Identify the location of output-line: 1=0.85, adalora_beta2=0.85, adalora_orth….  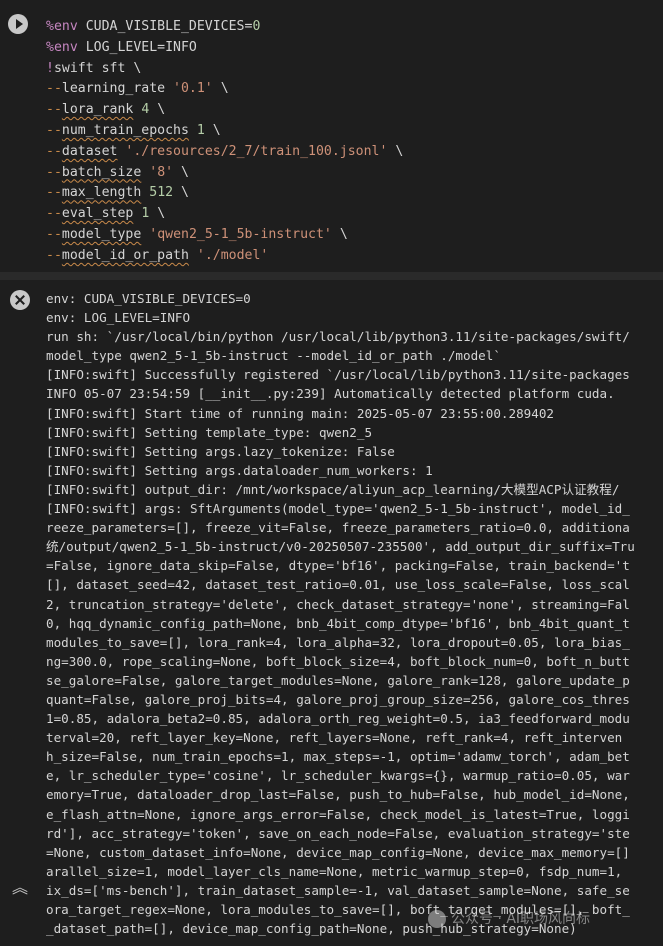
(338, 719).